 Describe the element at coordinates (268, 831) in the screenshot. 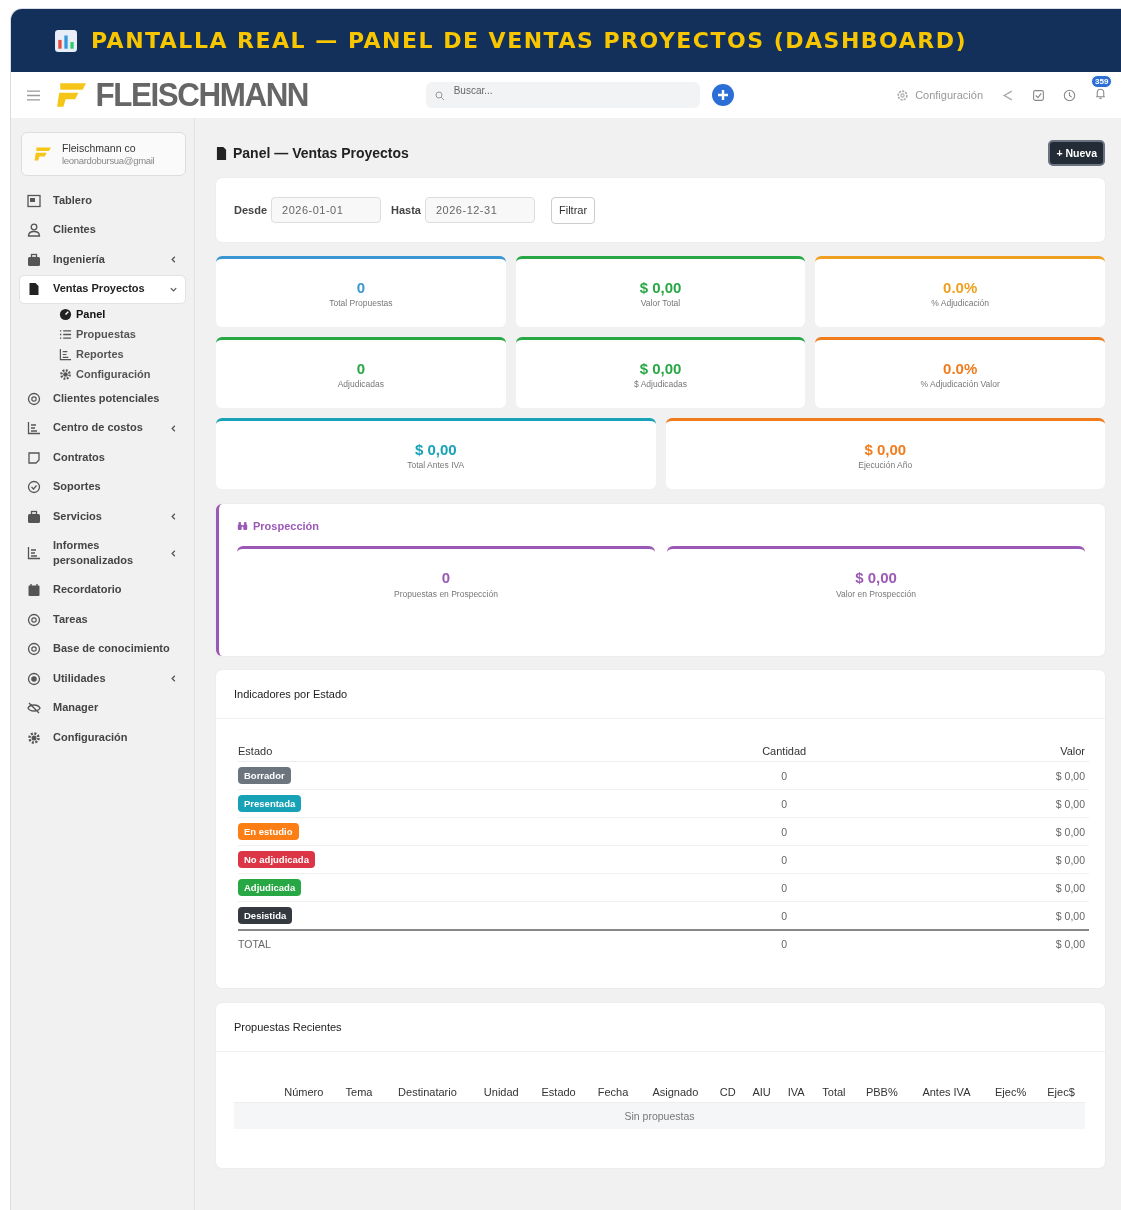

I see `status-tag: En estudio` at that location.